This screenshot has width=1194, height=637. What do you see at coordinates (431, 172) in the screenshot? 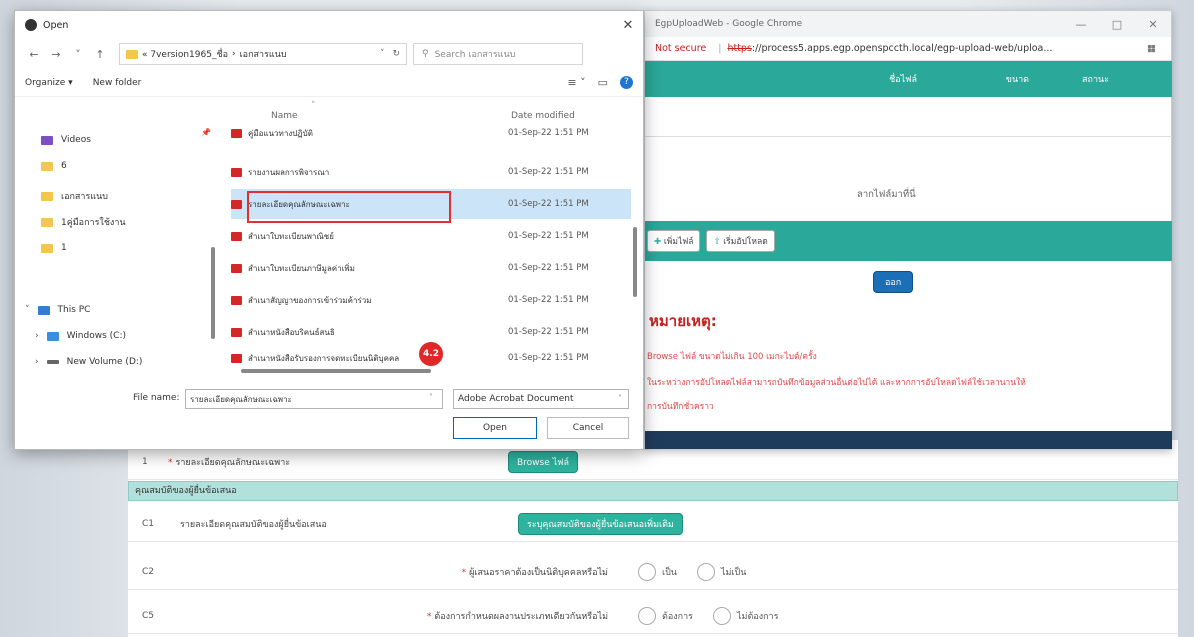
I see `file-row: รายงานผลการพิจารณา 01-Sep-22 1:51 PM` at bounding box center [431, 172].